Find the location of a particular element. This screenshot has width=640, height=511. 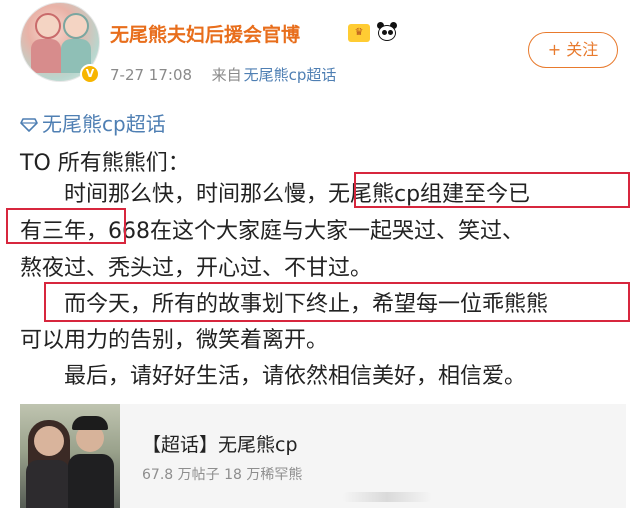

post-line: 可以用力的告别，微笑着离开。 is located at coordinates (174, 340).